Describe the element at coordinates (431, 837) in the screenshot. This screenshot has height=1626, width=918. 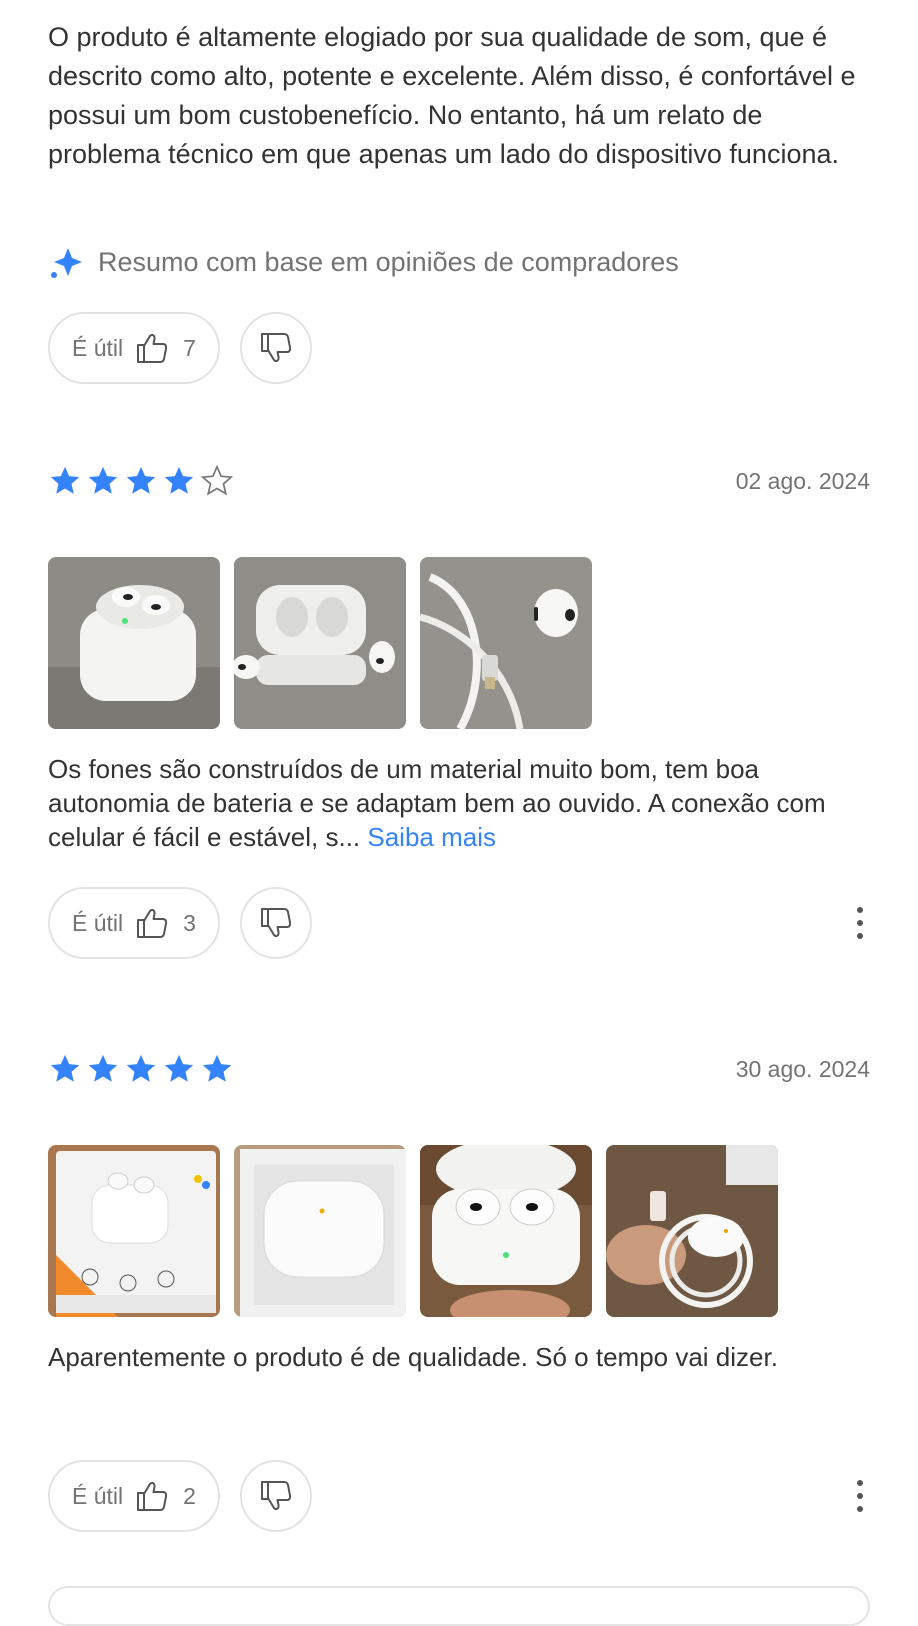
I see `read-more-link: Saiba mais` at that location.